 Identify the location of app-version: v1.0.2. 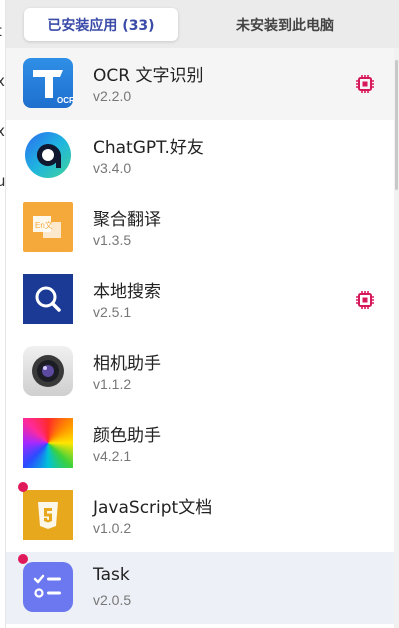
(112, 528).